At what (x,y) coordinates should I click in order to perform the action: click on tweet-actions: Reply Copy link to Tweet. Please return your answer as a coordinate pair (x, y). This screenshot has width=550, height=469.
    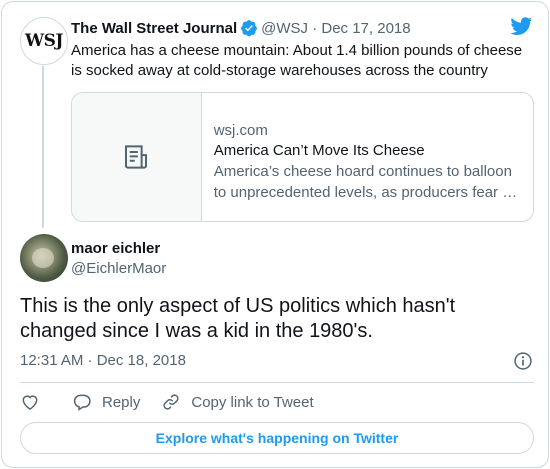
    Looking at the image, I should click on (167, 402).